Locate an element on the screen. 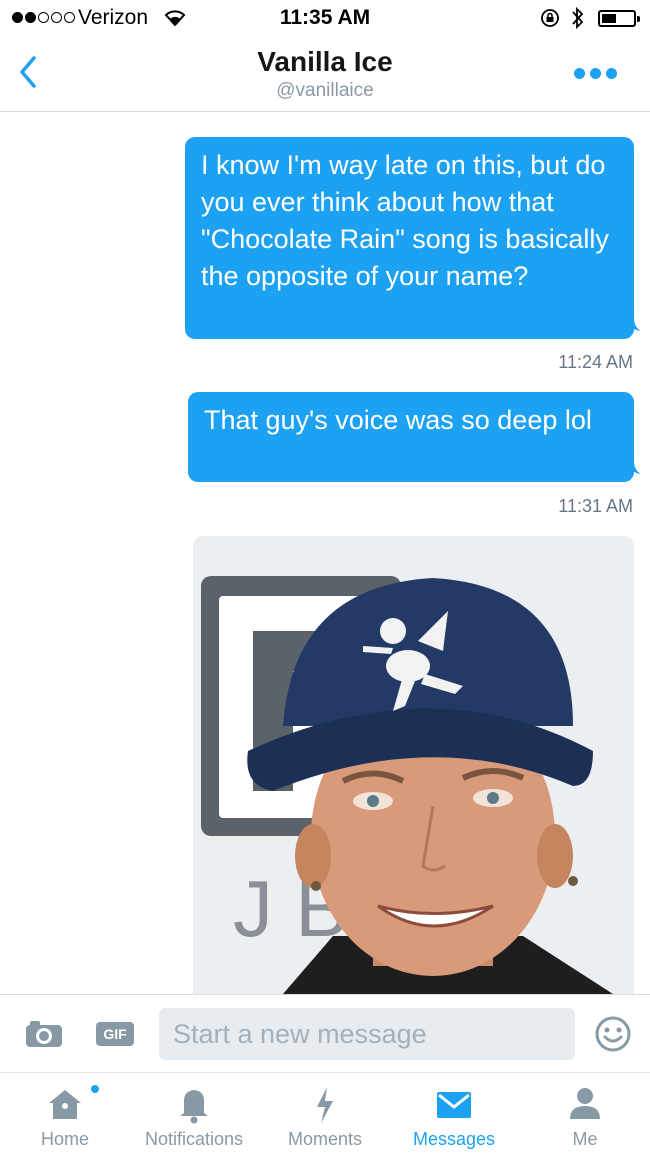 The height and width of the screenshot is (1156, 650). tab-bar: Home Notifications Moments Messages Me is located at coordinates (325, 1114).